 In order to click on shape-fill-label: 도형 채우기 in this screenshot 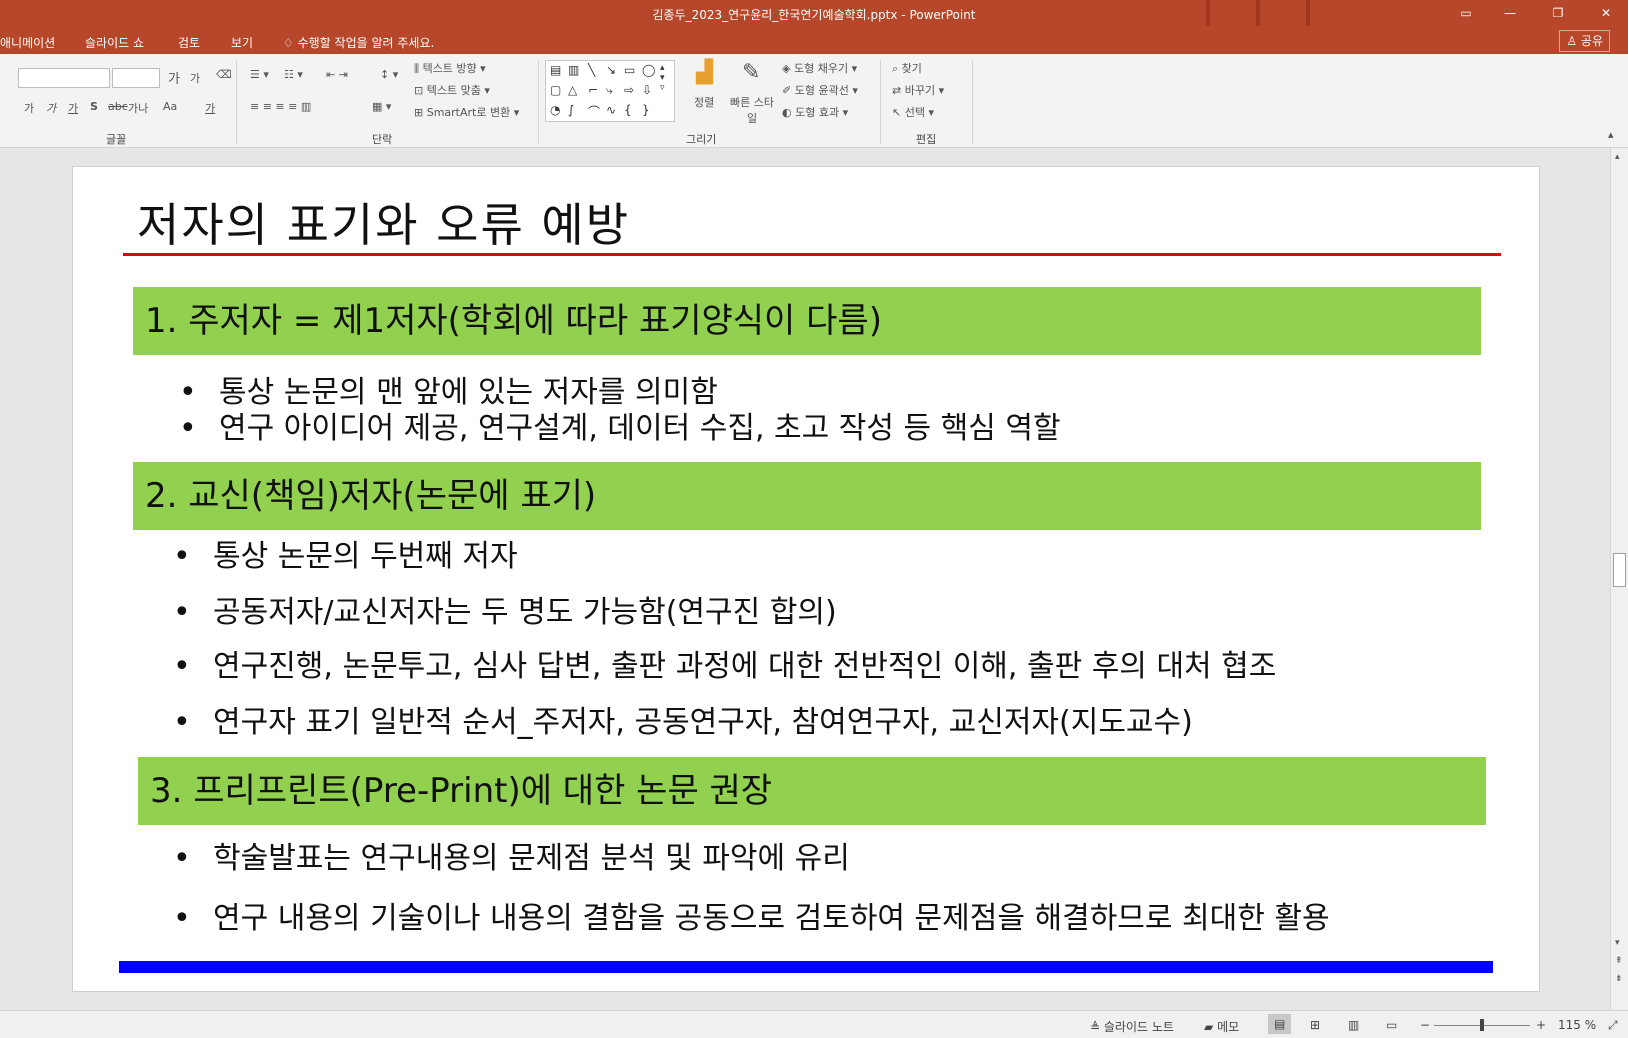, I will do `click(821, 68)`.